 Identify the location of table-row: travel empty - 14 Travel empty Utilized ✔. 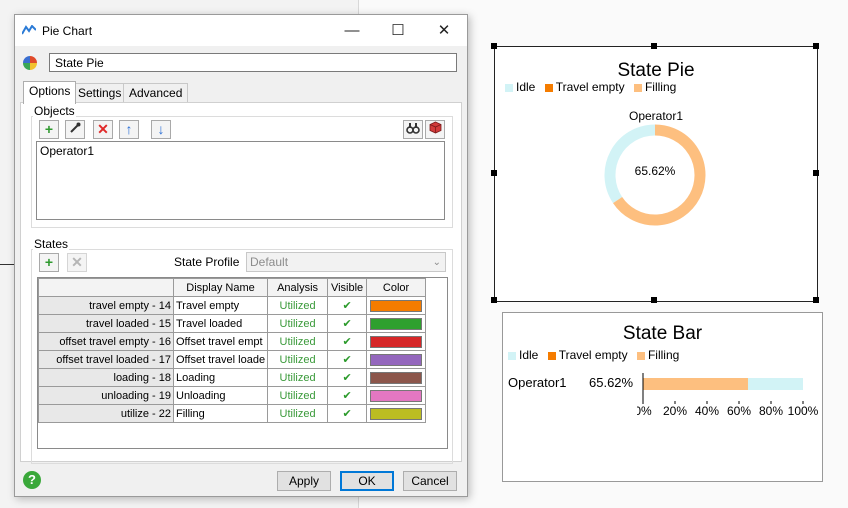
(232, 305).